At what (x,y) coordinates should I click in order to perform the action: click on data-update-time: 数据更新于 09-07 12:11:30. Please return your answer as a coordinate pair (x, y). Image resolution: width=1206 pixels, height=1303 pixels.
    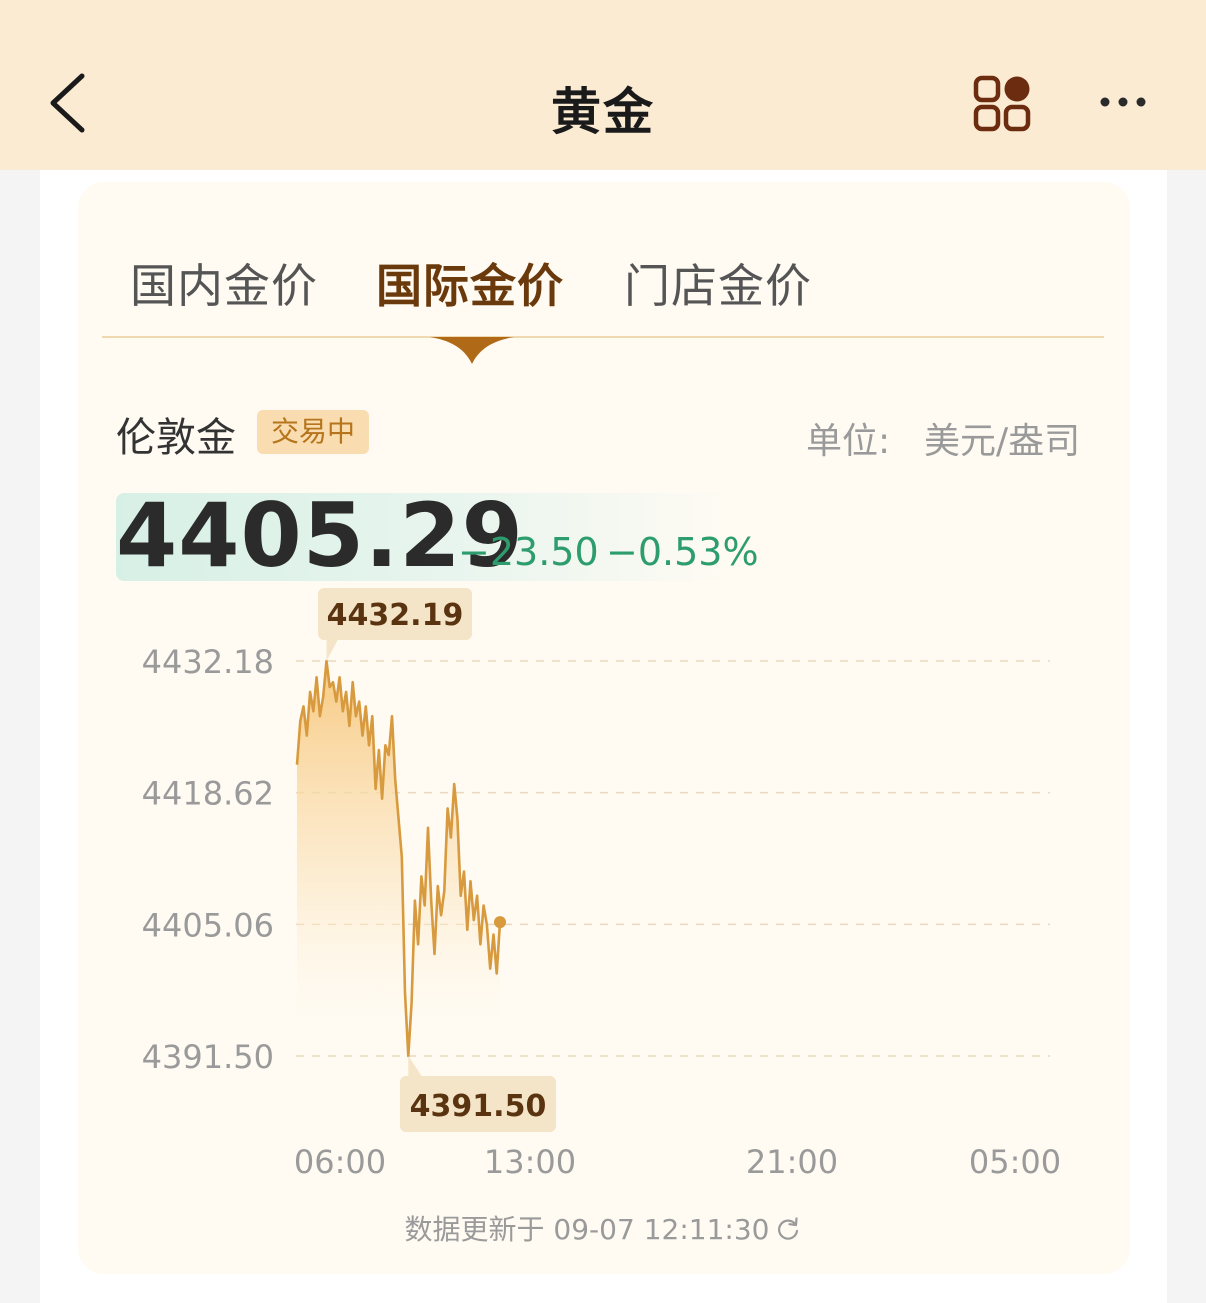
    Looking at the image, I should click on (603, 1228).